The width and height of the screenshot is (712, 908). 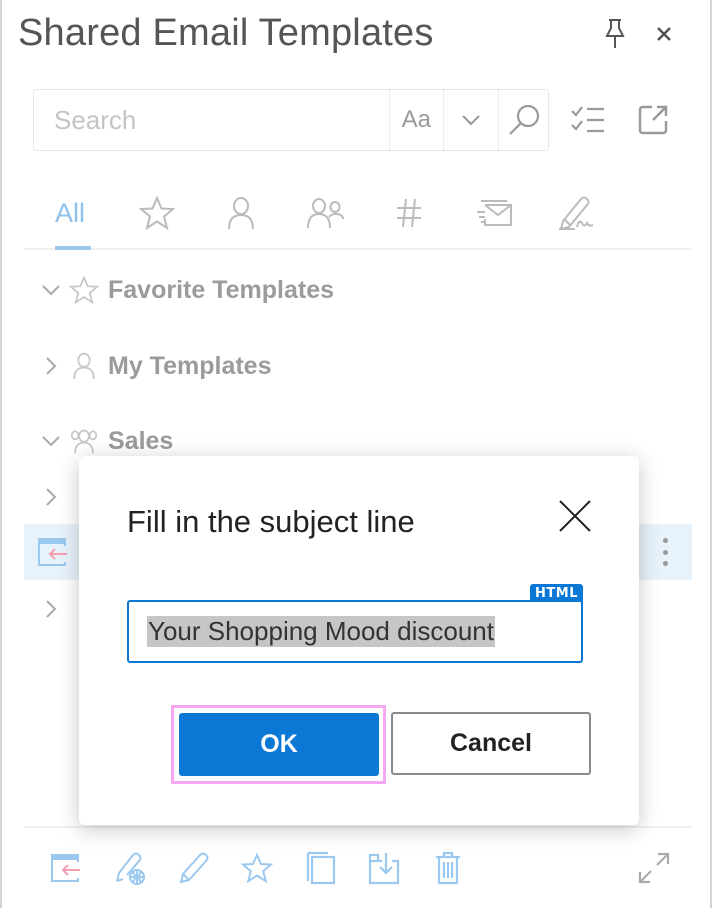 I want to click on hash-icon, so click(x=409, y=213).